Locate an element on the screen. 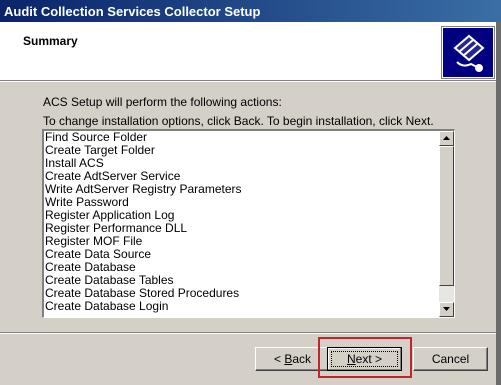 Image resolution: width=501 pixels, height=385 pixels. list-item: Write Password is located at coordinates (242, 202).